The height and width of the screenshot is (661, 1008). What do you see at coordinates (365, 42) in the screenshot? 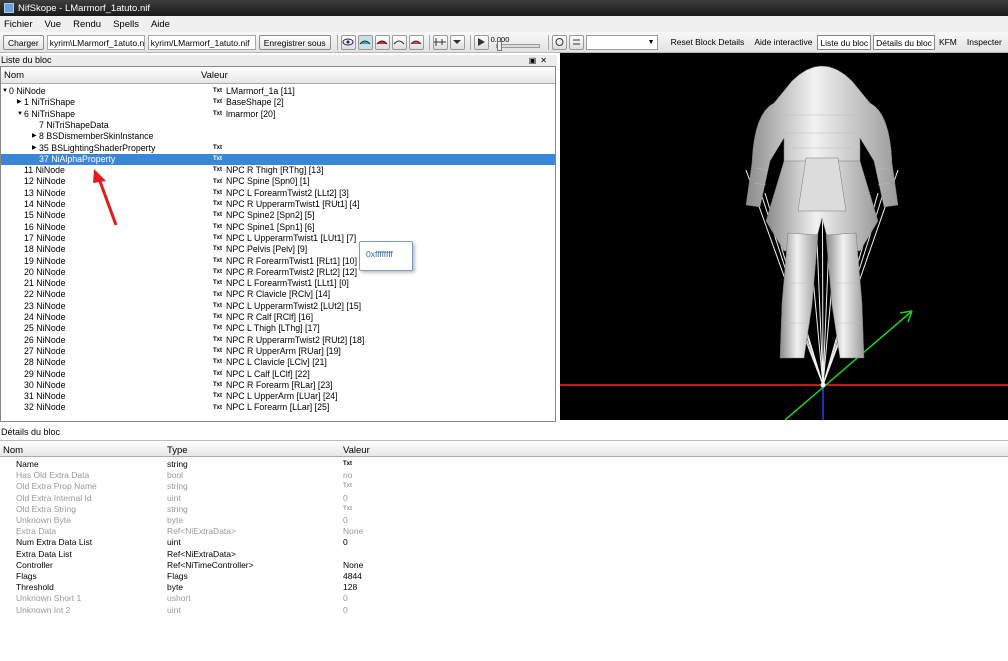
I see `view-shaded-icon` at bounding box center [365, 42].